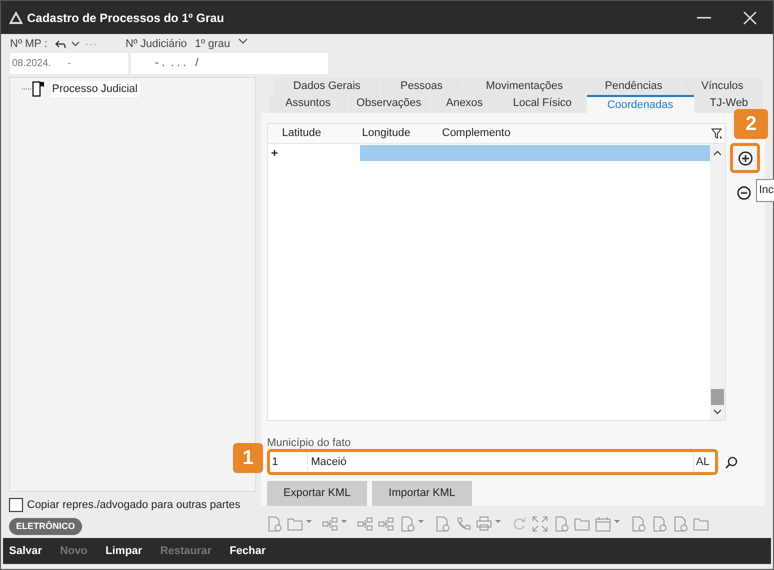 Image resolution: width=774 pixels, height=570 pixels. What do you see at coordinates (45, 526) in the screenshot?
I see `status-badge: ELETRÔNICO` at bounding box center [45, 526].